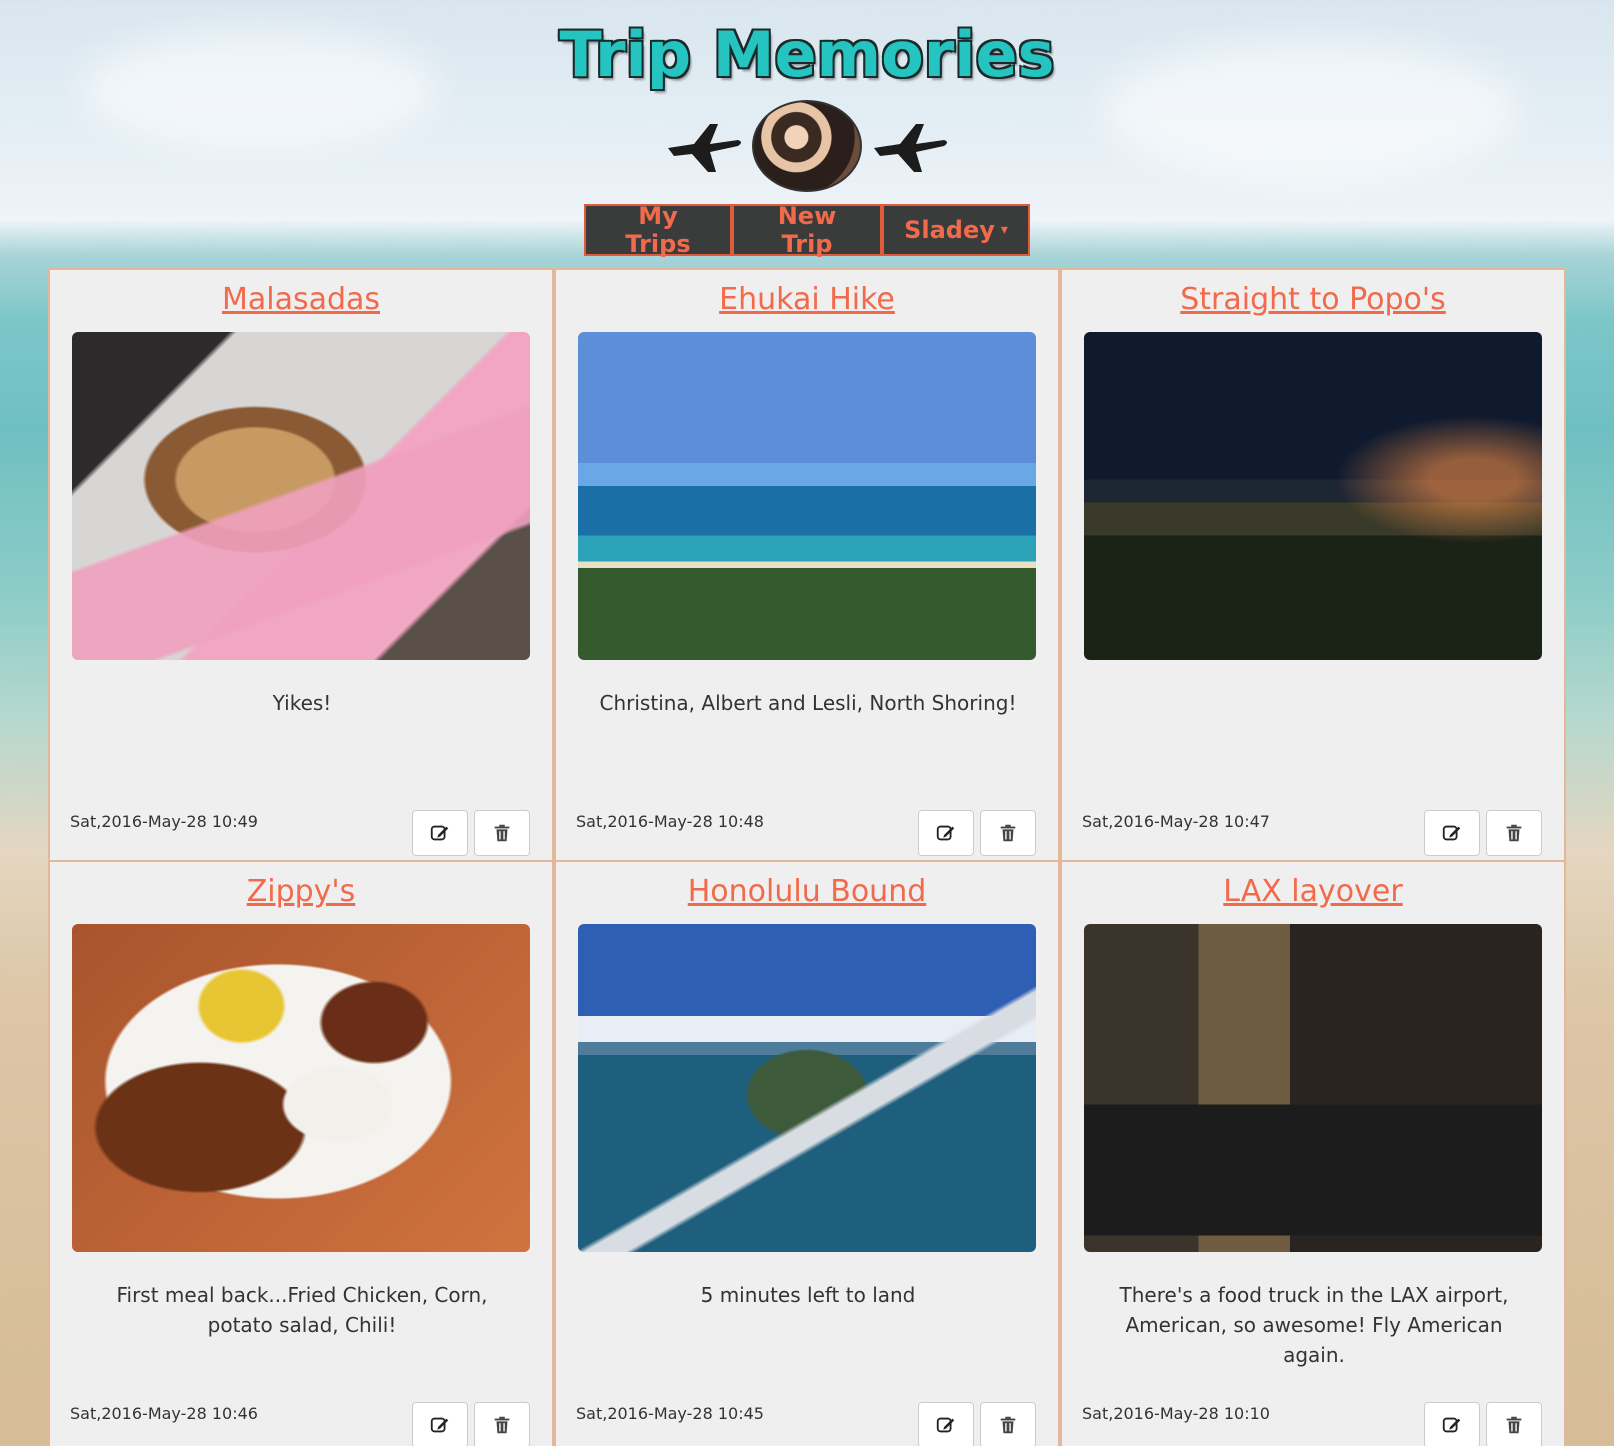 Image resolution: width=1614 pixels, height=1446 pixels. I want to click on site-title: Trip Memories, so click(807, 54).